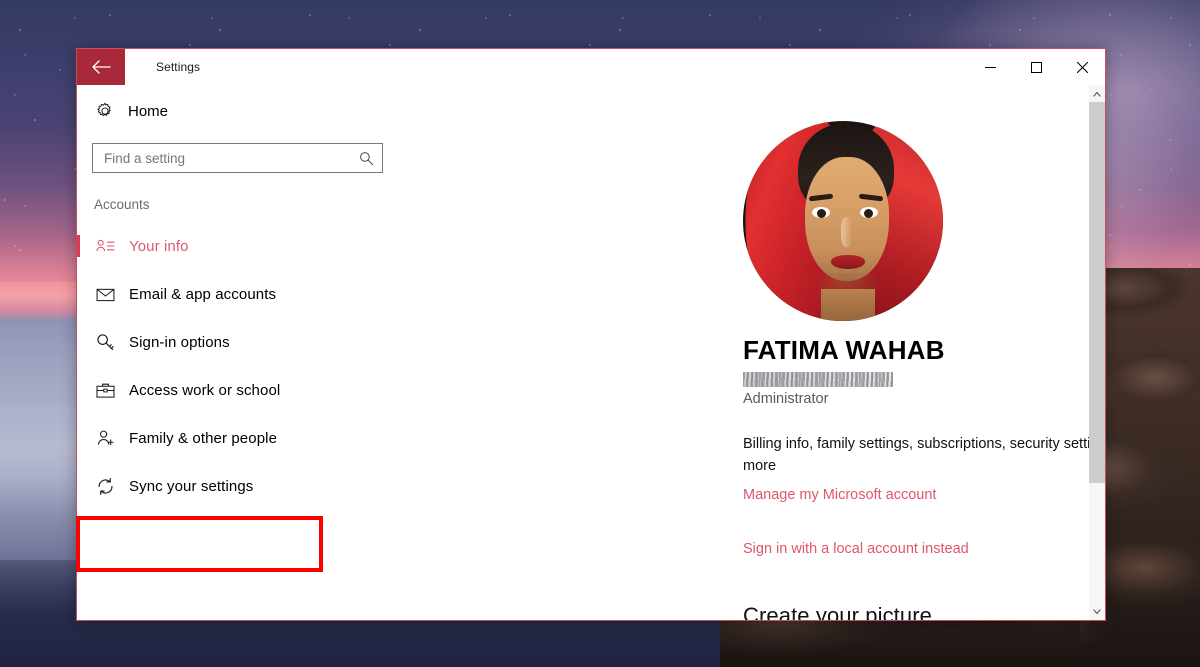  I want to click on scrollbar-up-button, so click(1097, 93).